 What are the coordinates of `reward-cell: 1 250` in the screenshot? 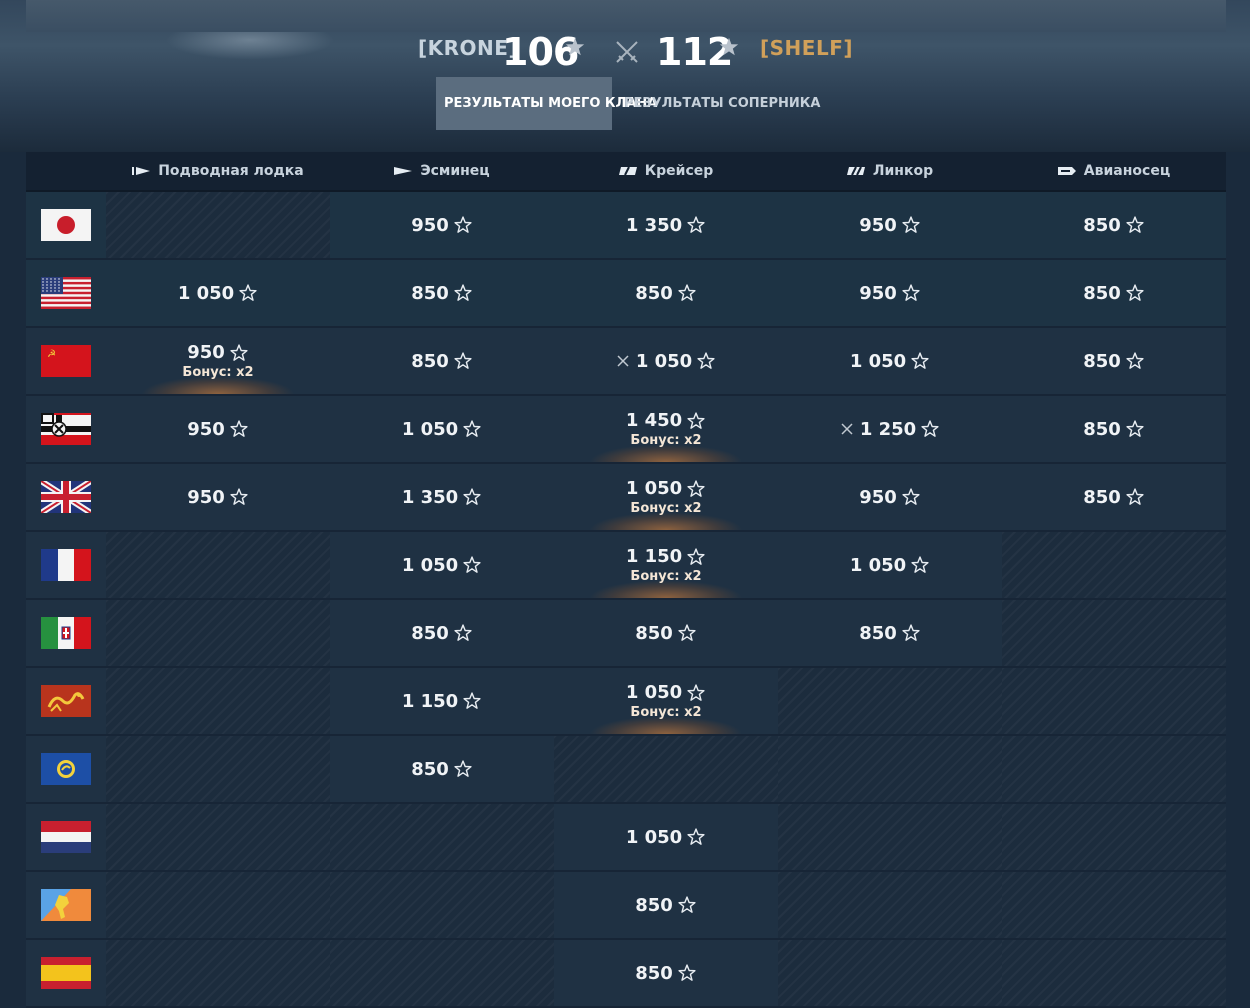 It's located at (890, 429).